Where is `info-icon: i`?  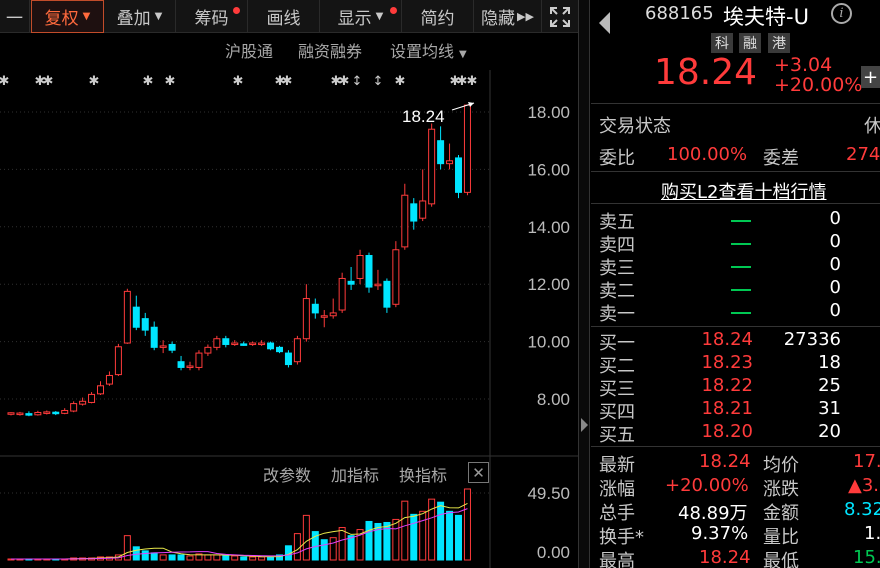
info-icon: i is located at coordinates (841, 13).